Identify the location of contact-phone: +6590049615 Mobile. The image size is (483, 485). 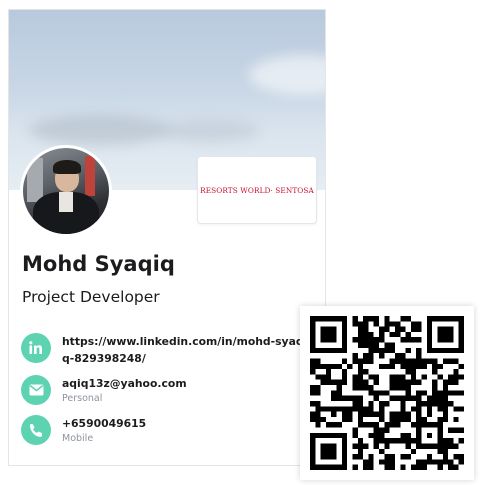
(165, 430).